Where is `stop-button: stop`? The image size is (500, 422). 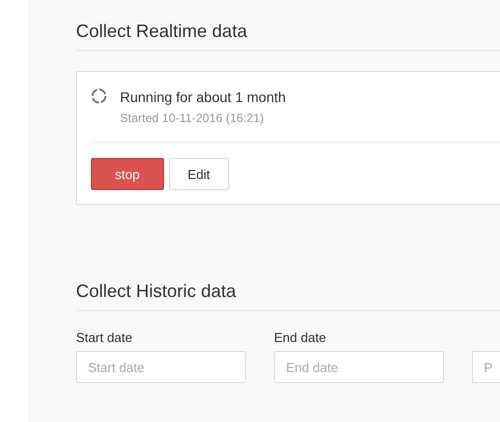 stop-button: stop is located at coordinates (127, 174).